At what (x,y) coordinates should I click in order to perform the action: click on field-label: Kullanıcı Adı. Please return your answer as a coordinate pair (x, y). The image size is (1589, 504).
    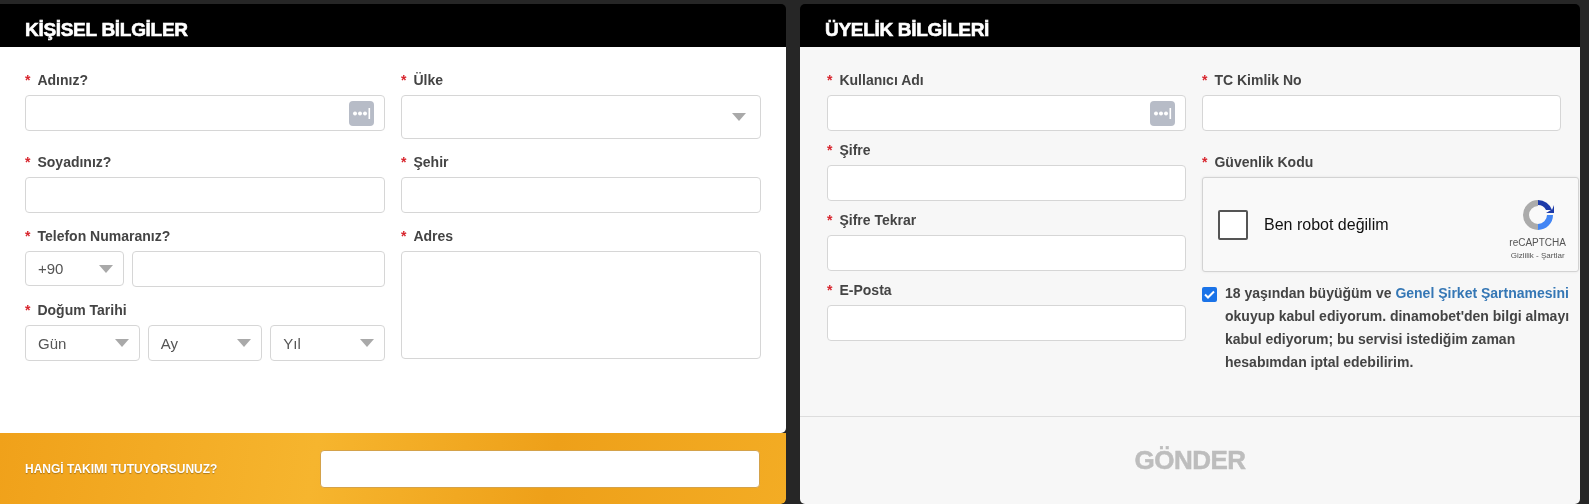
    Looking at the image, I should click on (881, 80).